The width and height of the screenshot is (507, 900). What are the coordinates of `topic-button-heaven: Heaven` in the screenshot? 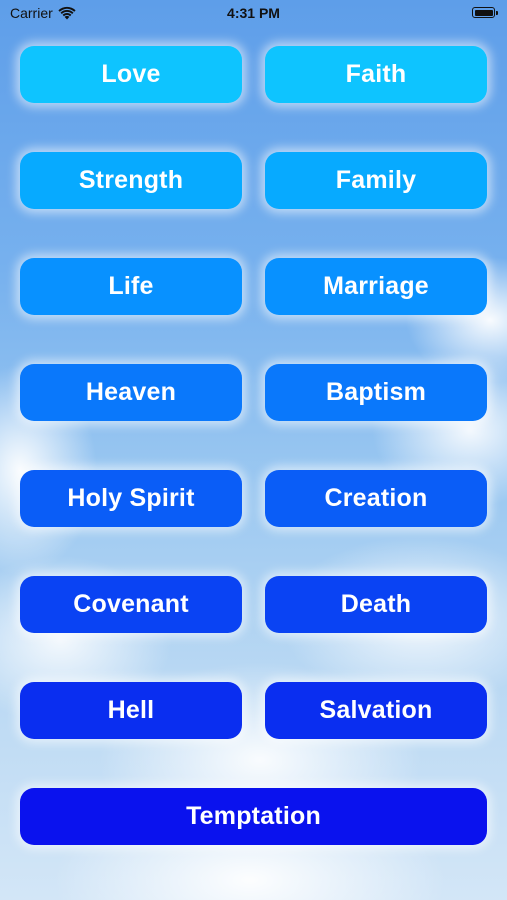 It's located at (131, 392).